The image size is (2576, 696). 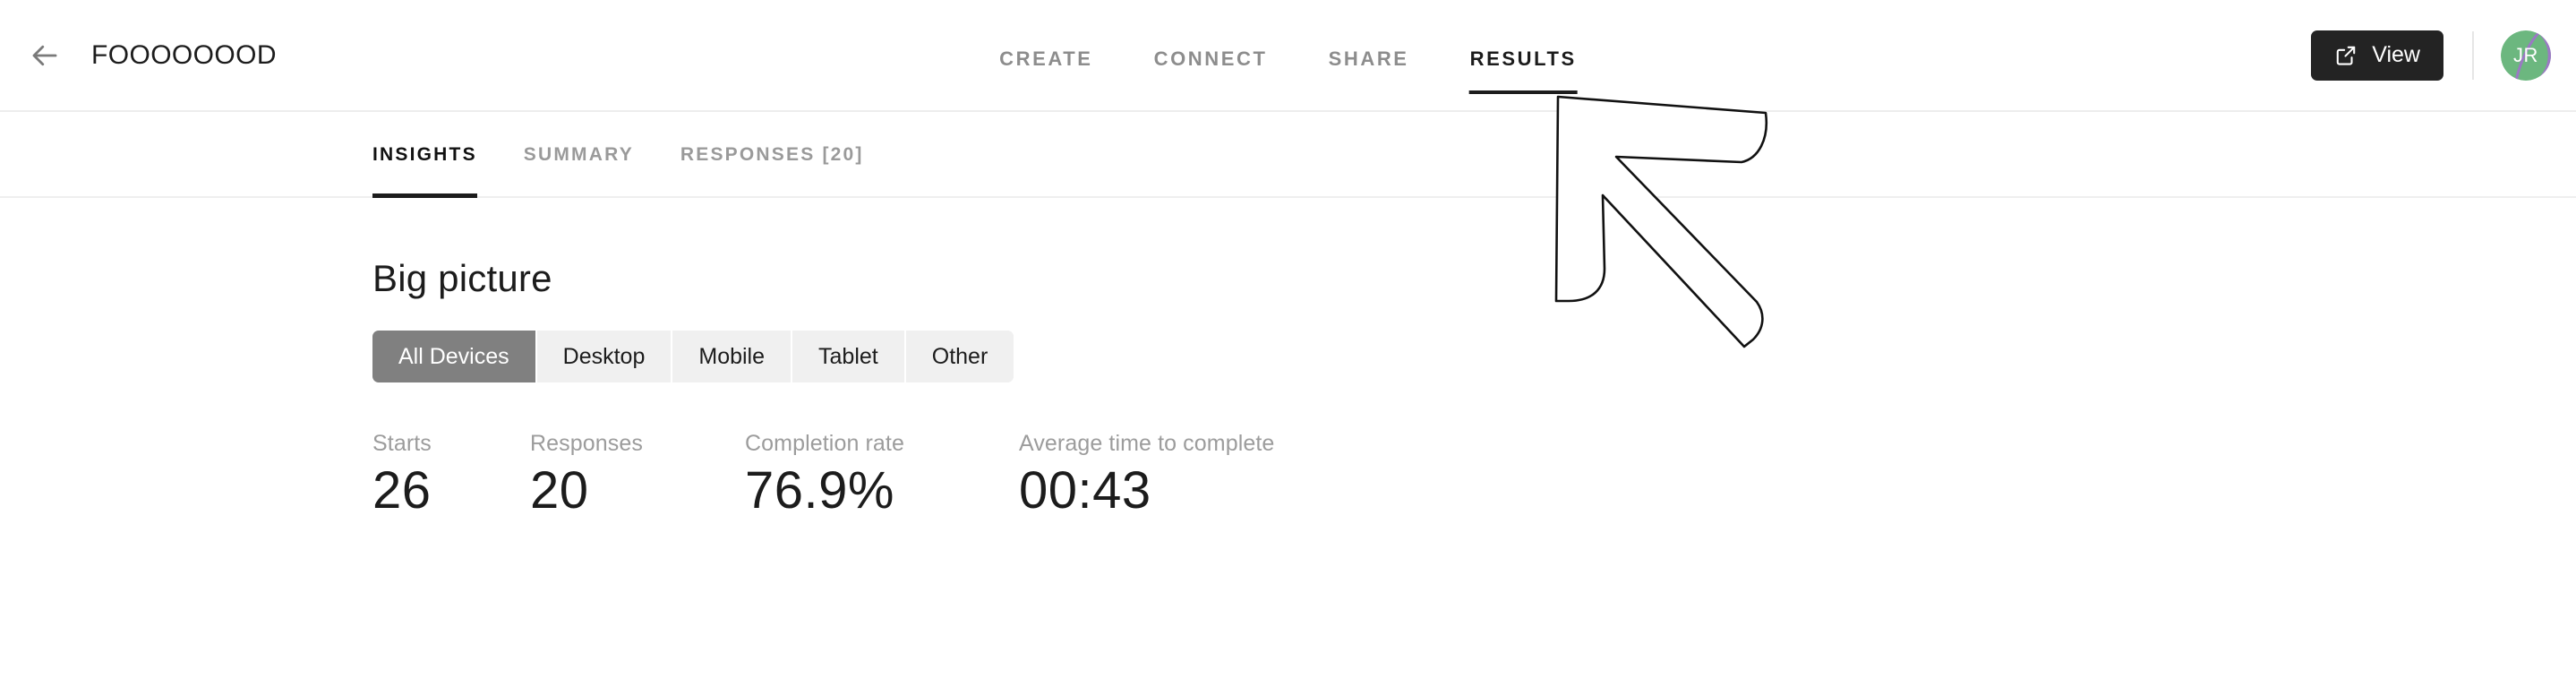 I want to click on stat-starts: Starts 26, so click(x=451, y=476).